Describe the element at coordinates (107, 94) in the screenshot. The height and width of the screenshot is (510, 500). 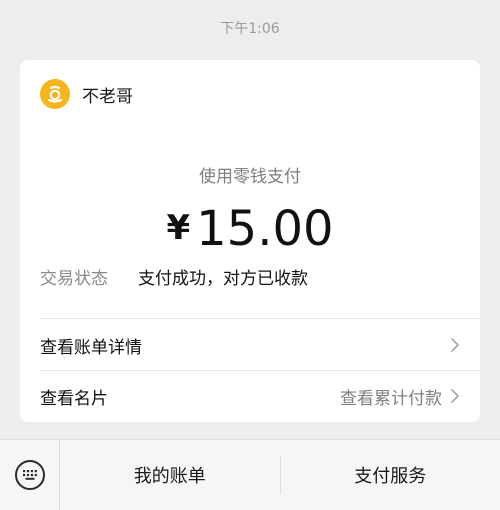
I see `merchant-name: 不老哥` at that location.